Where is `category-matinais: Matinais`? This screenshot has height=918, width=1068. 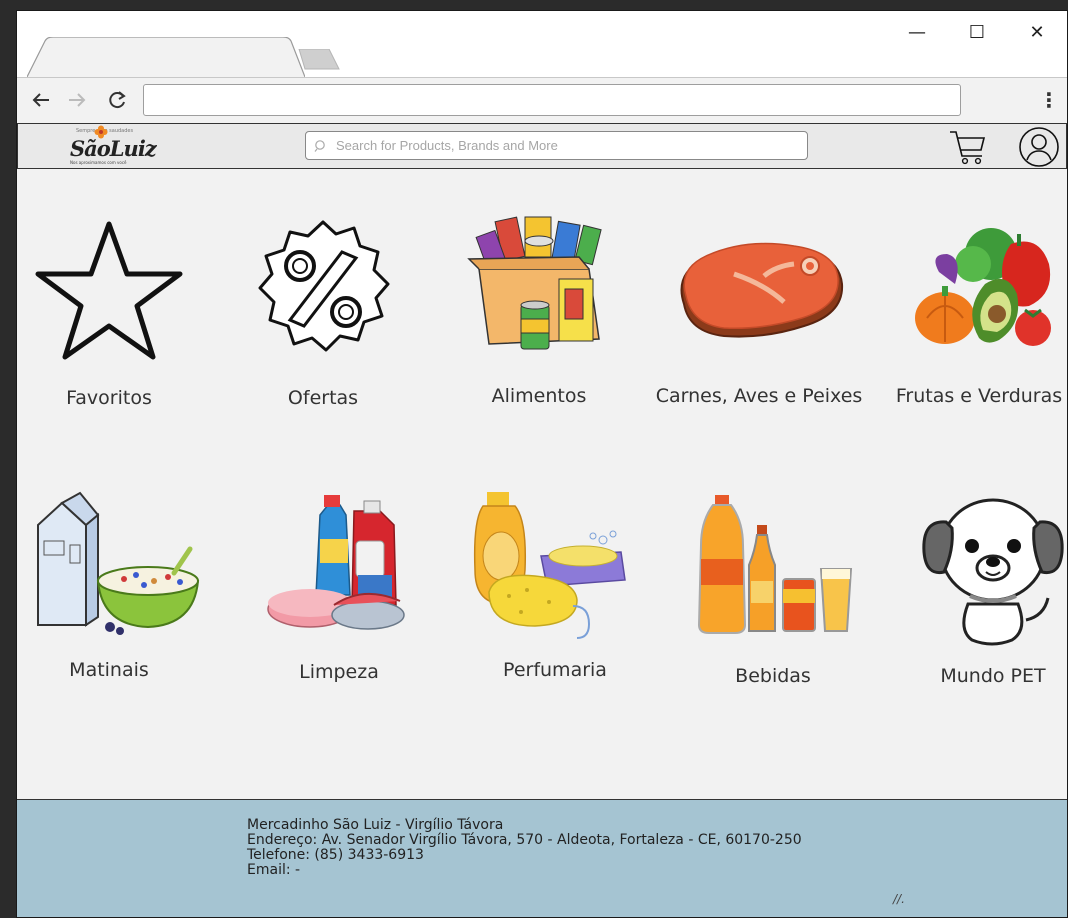 category-matinais: Matinais is located at coordinates (116, 595).